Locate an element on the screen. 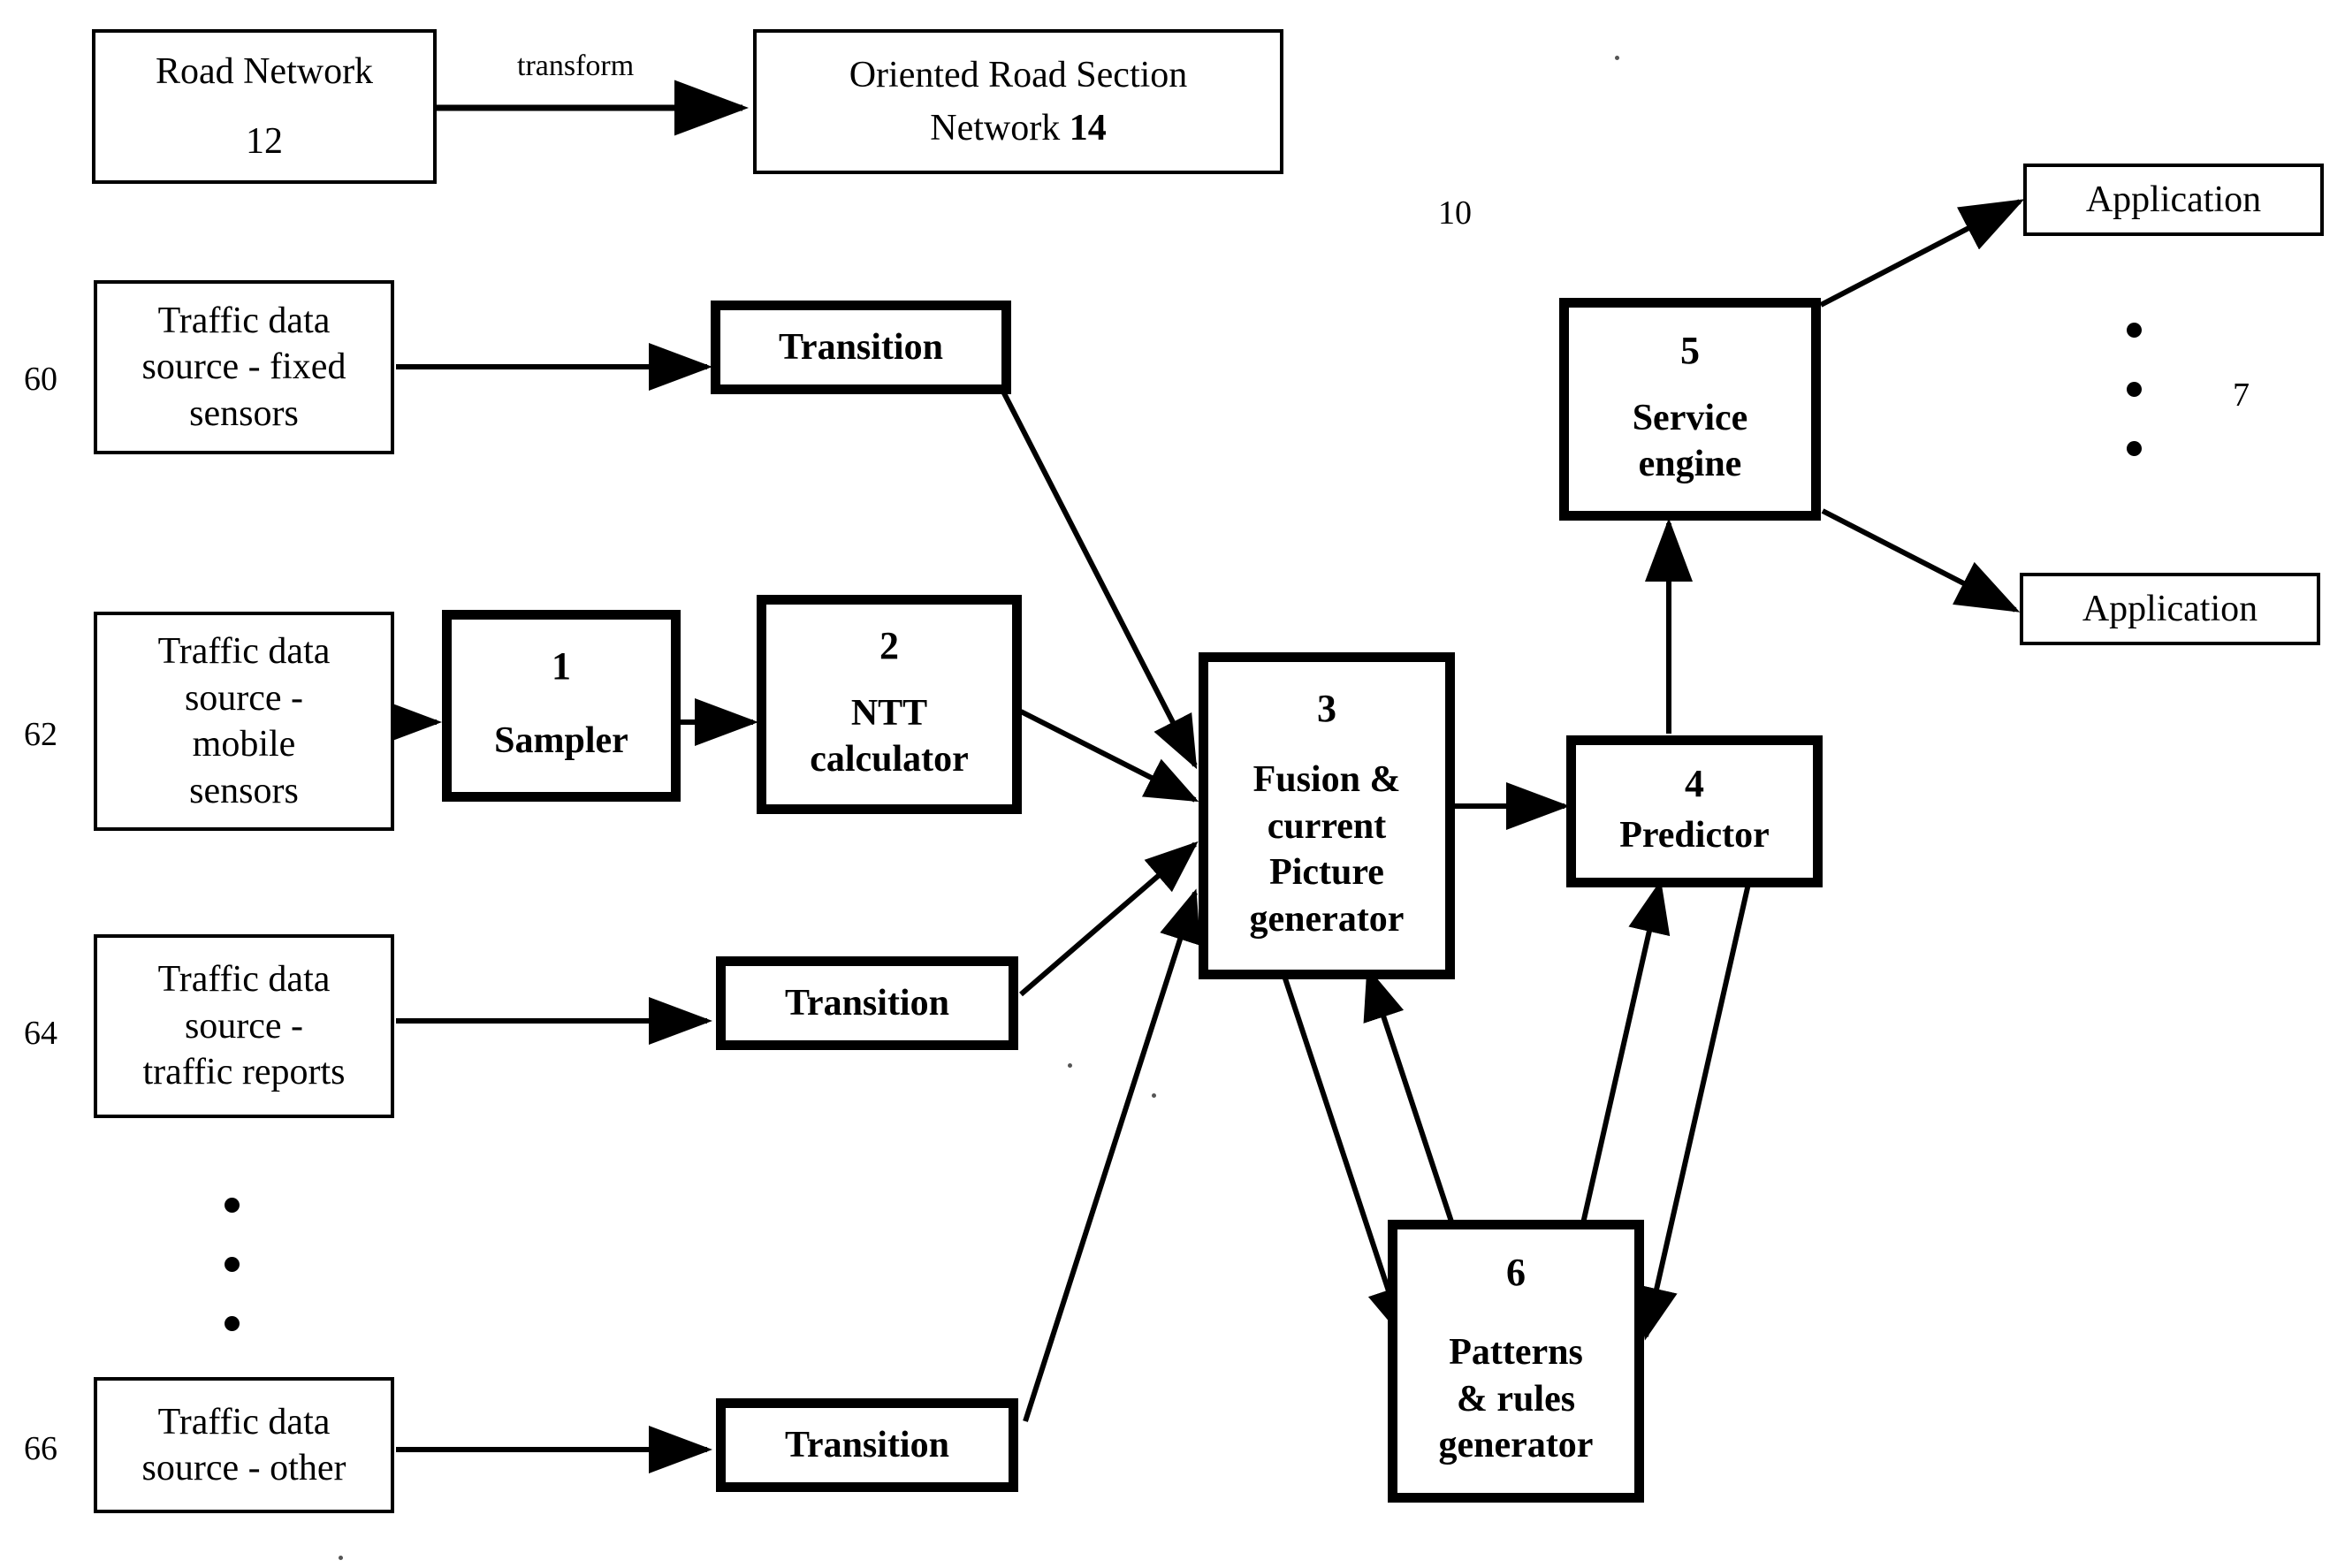 This screenshot has width=2345, height=1568. edge-fusion-to-patterns is located at coordinates (1344, 1154).